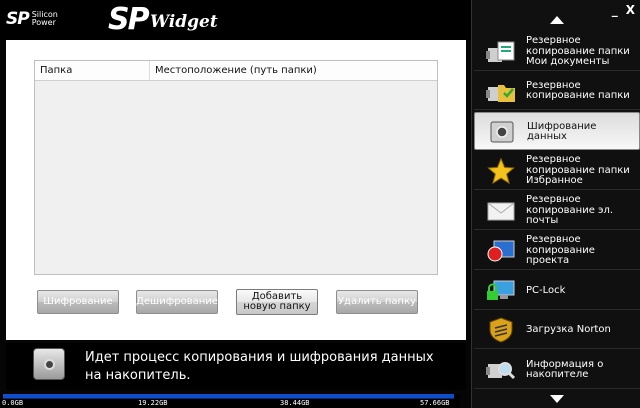  Describe the element at coordinates (501, 371) in the screenshot. I see `usb-magnifier-icon` at that location.